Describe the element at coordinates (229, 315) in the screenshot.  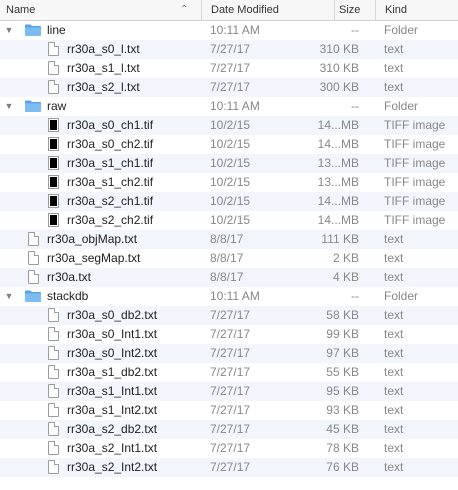
I see `file-row: rr30a_s0_db2.txt 7/27/17 58 KB text` at that location.